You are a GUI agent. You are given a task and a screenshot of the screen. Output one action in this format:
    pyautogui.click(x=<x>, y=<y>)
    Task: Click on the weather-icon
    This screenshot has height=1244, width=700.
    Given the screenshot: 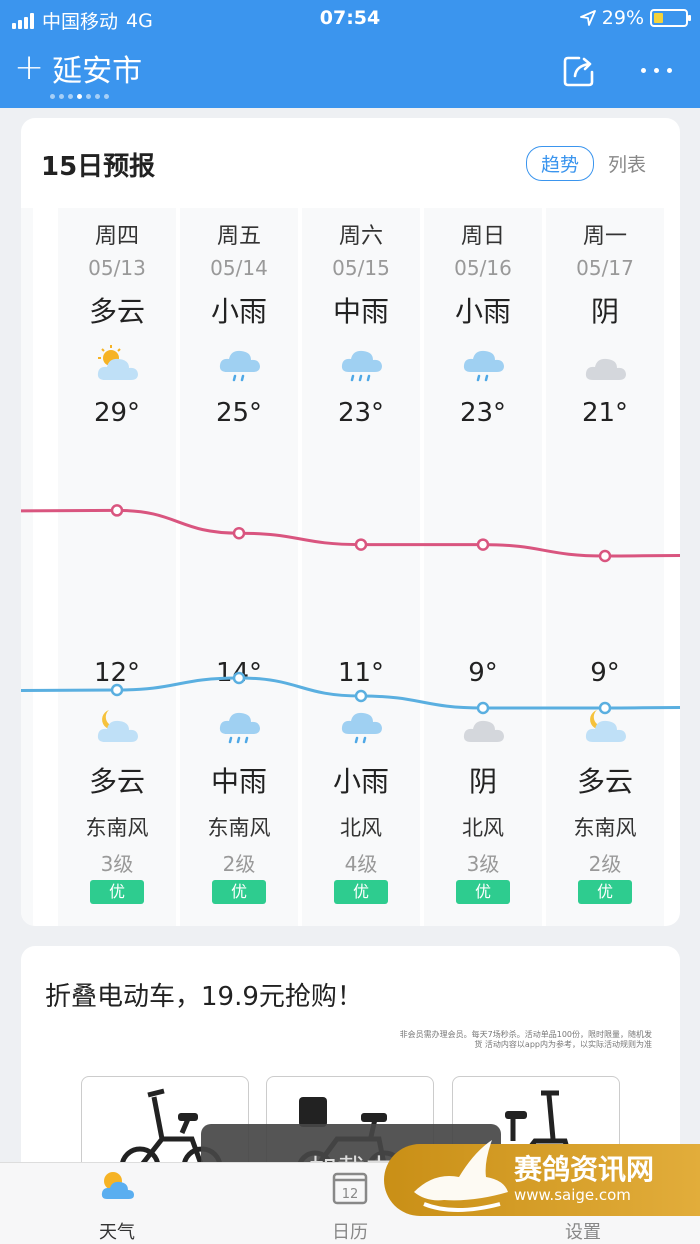 What is the action you would take?
    pyautogui.click(x=117, y=1185)
    